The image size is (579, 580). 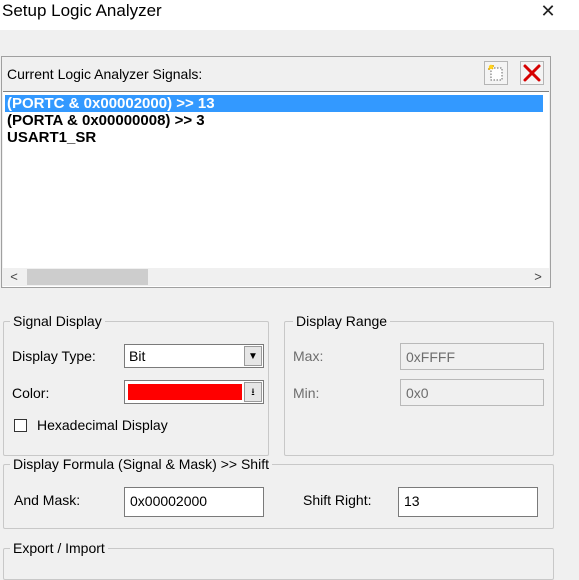 I want to click on color-swatch, so click(x=185, y=392).